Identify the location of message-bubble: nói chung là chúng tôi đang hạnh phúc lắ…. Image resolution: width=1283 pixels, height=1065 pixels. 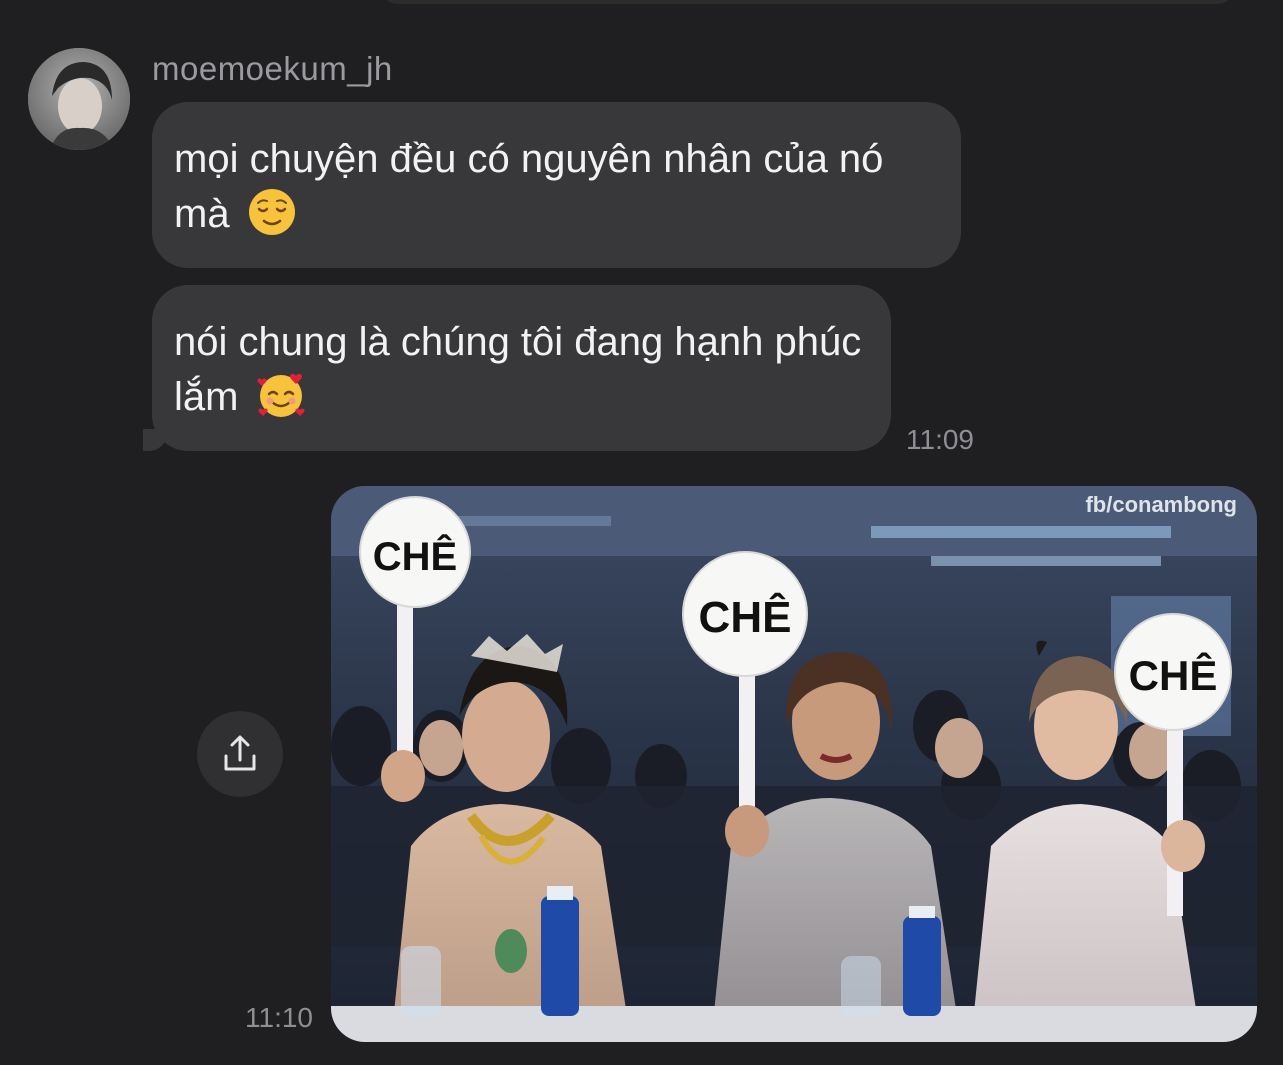
(517, 368).